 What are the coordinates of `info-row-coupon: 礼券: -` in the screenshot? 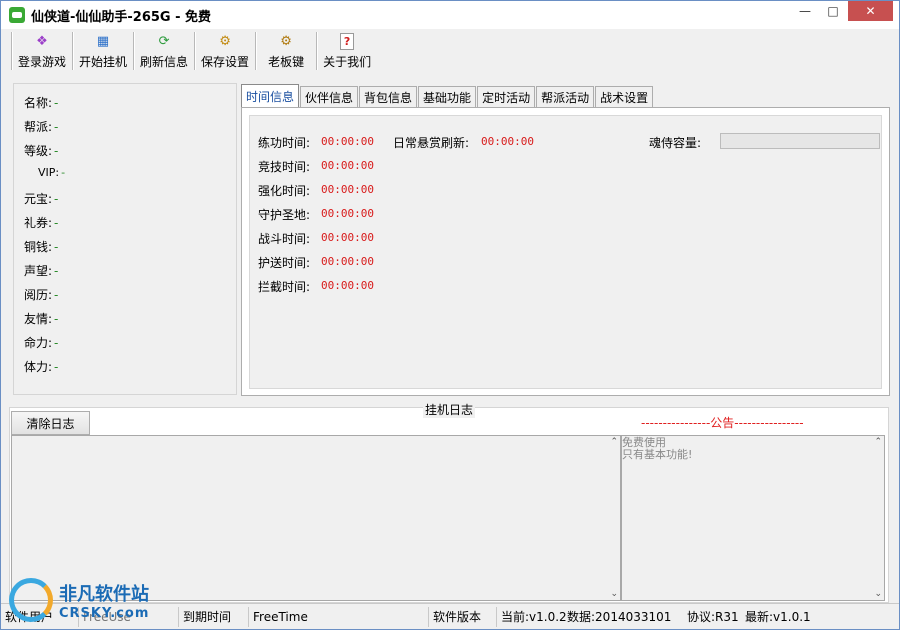 It's located at (41, 223).